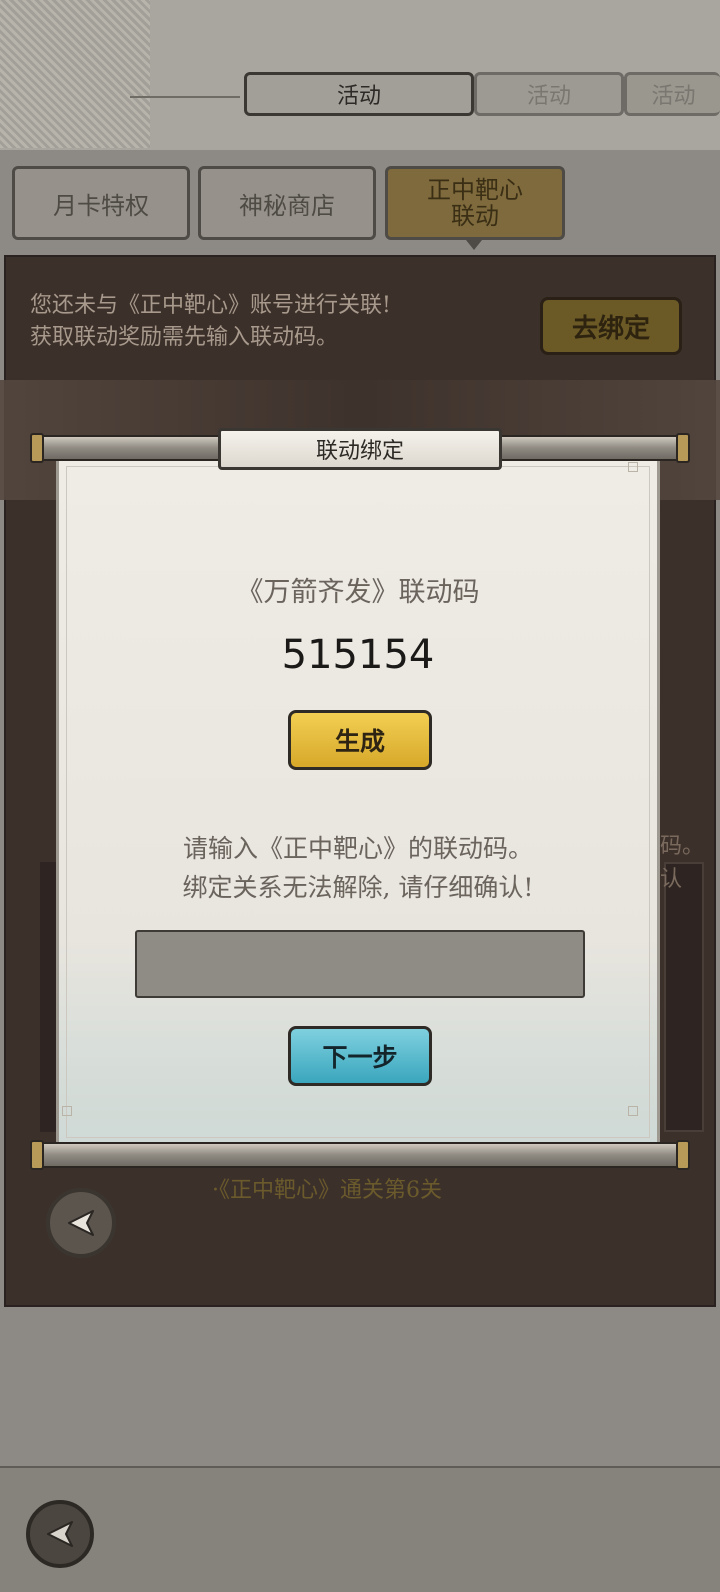 This screenshot has height=1592, width=720. I want to click on panel-back-button, so click(81, 1223).